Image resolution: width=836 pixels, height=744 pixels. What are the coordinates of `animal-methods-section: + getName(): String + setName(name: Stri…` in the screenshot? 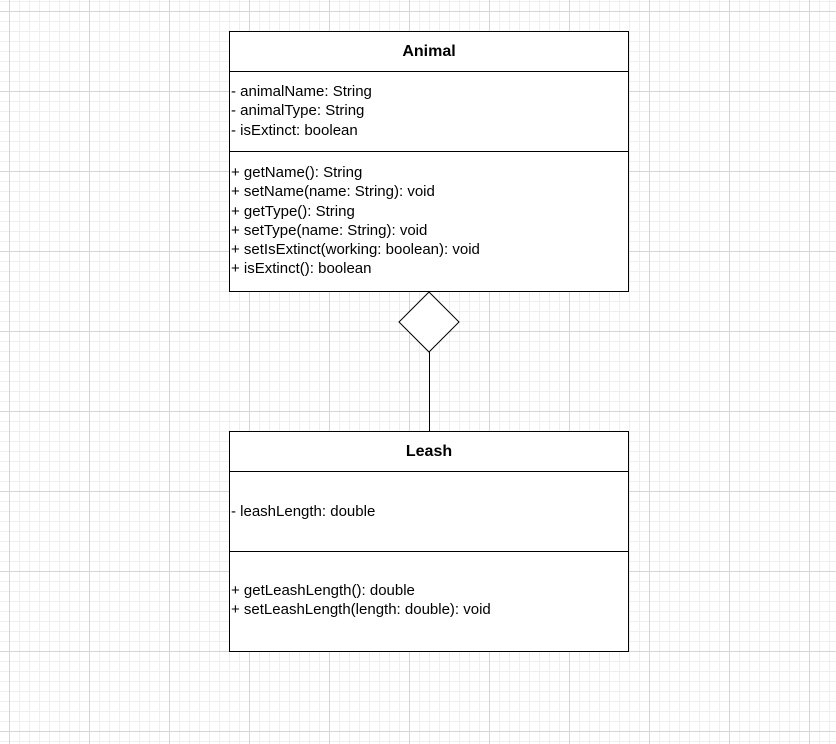 It's located at (429, 222).